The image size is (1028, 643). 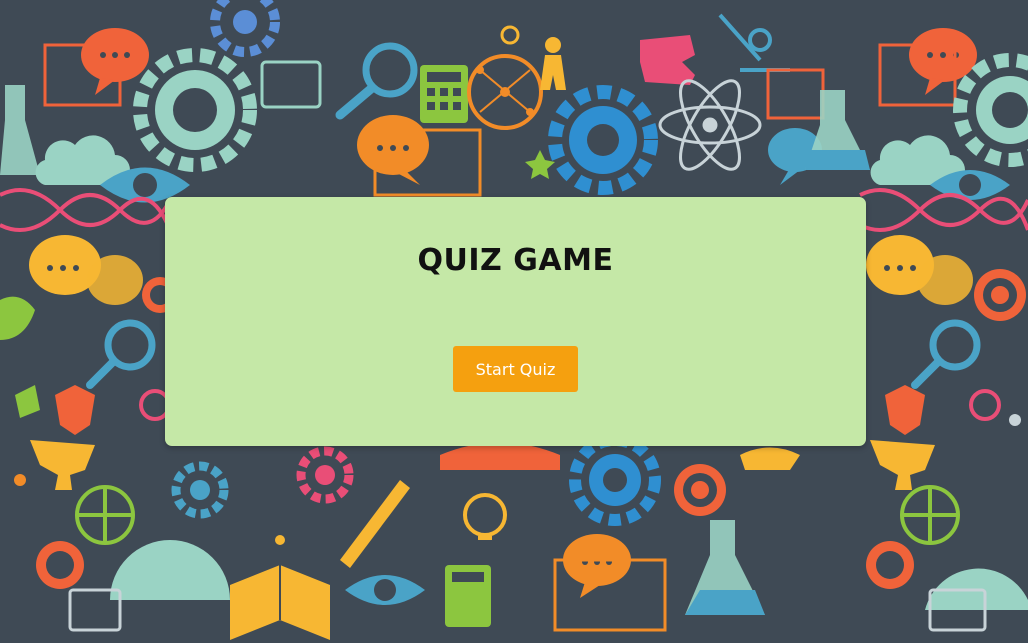 I want to click on start-quiz-button: Start Quiz, so click(x=515, y=369).